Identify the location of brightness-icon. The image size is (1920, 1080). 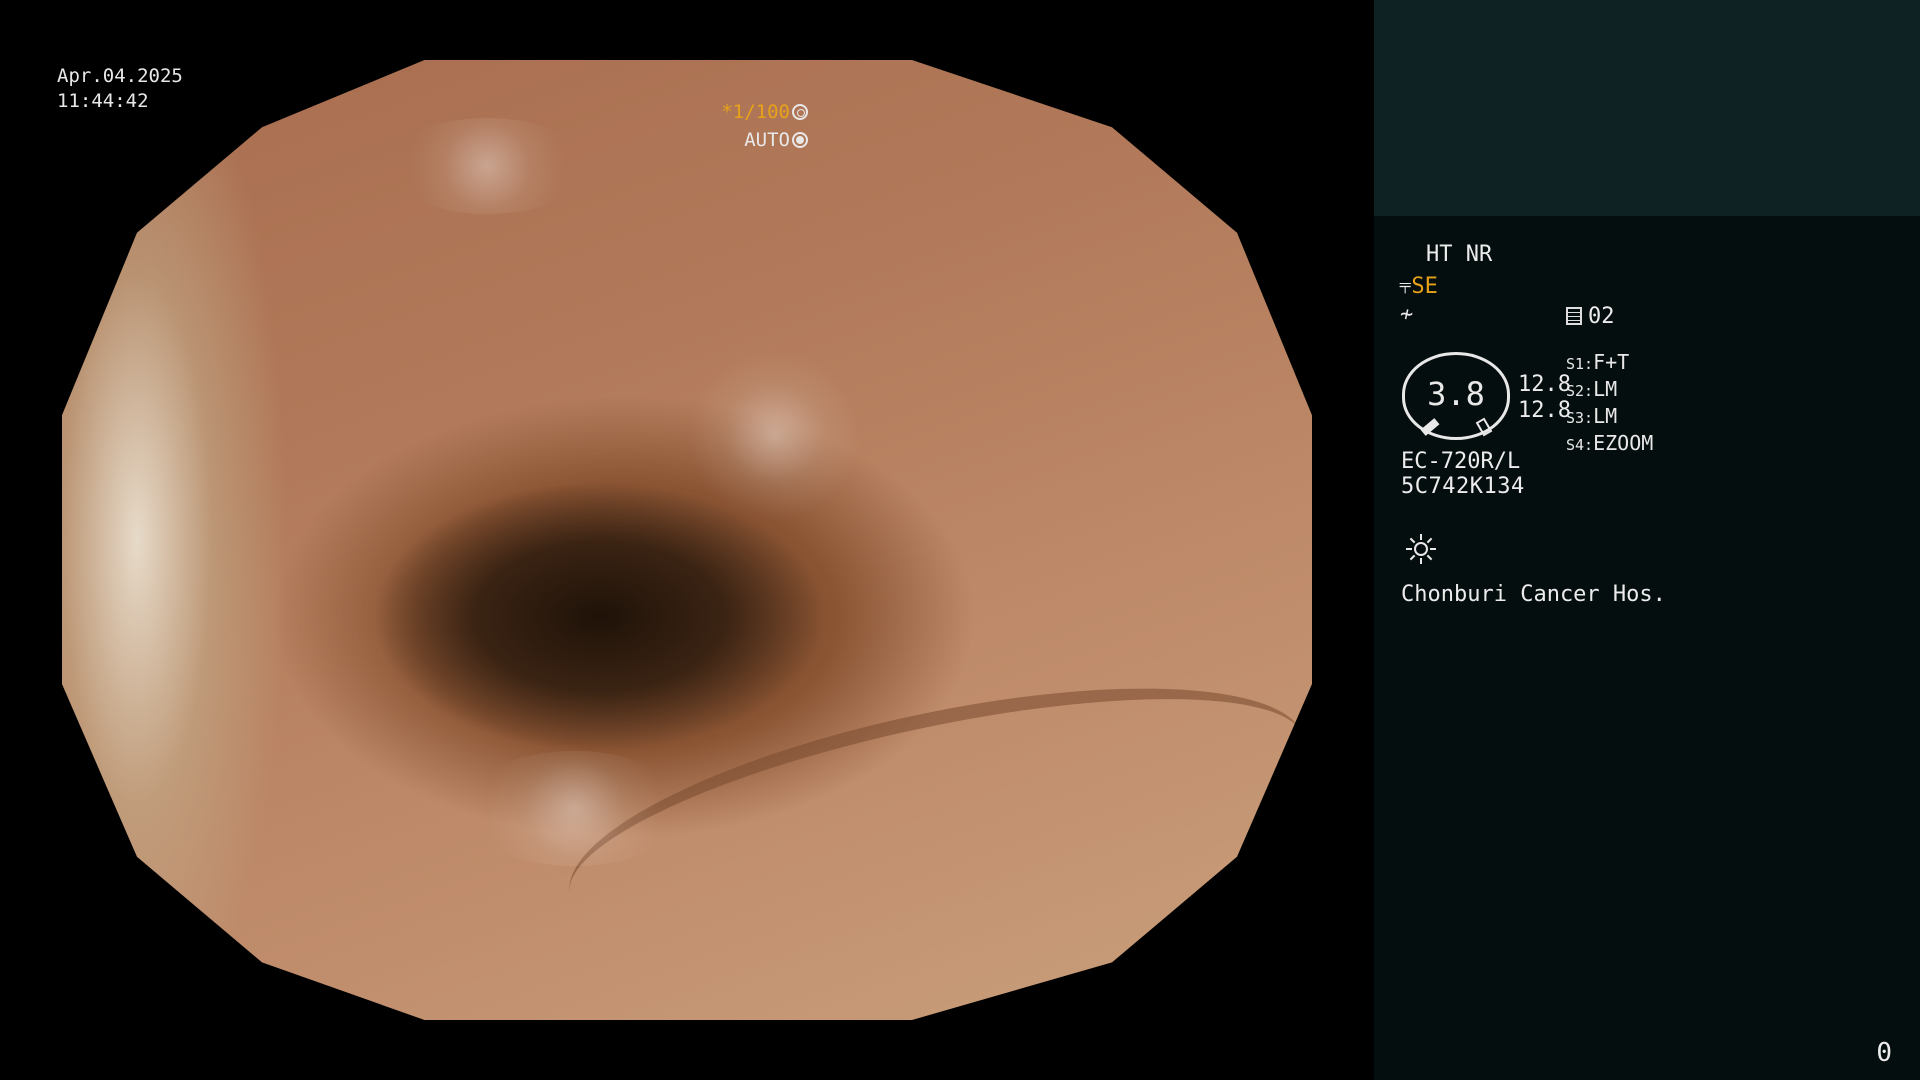
(1421, 549).